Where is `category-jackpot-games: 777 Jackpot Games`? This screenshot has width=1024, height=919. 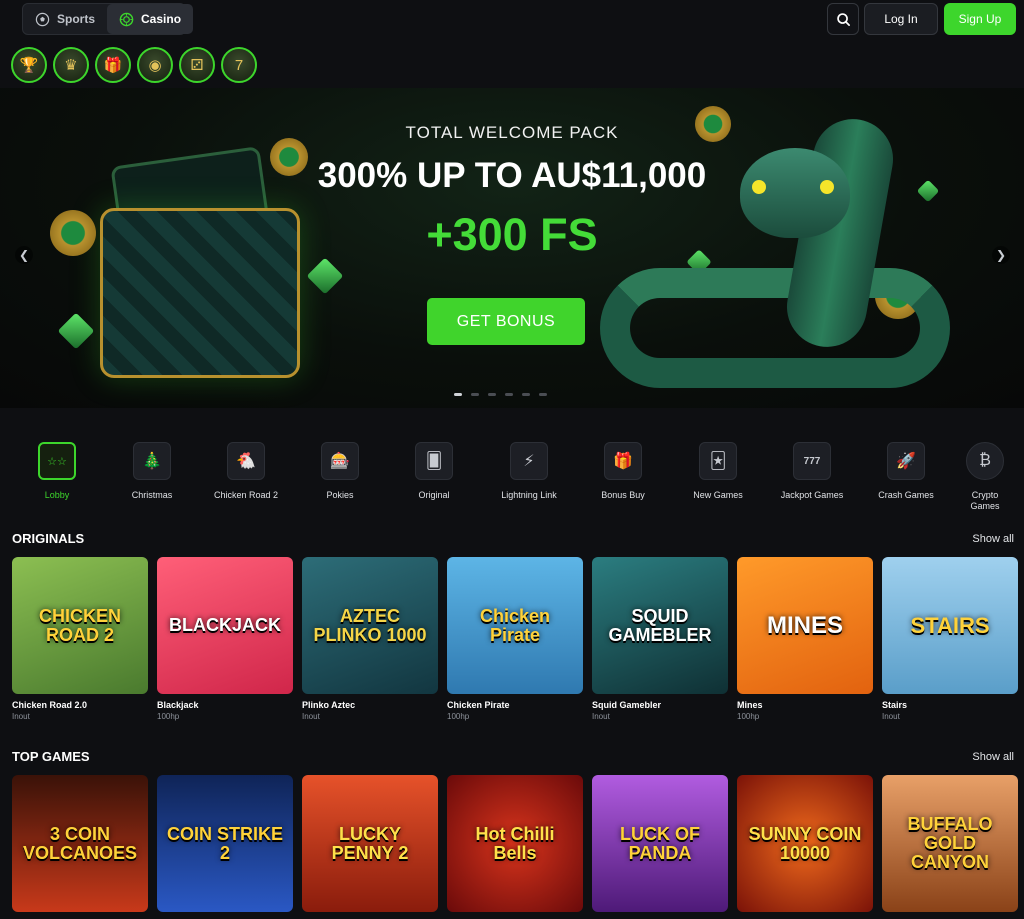 category-jackpot-games: 777 Jackpot Games is located at coordinates (812, 471).